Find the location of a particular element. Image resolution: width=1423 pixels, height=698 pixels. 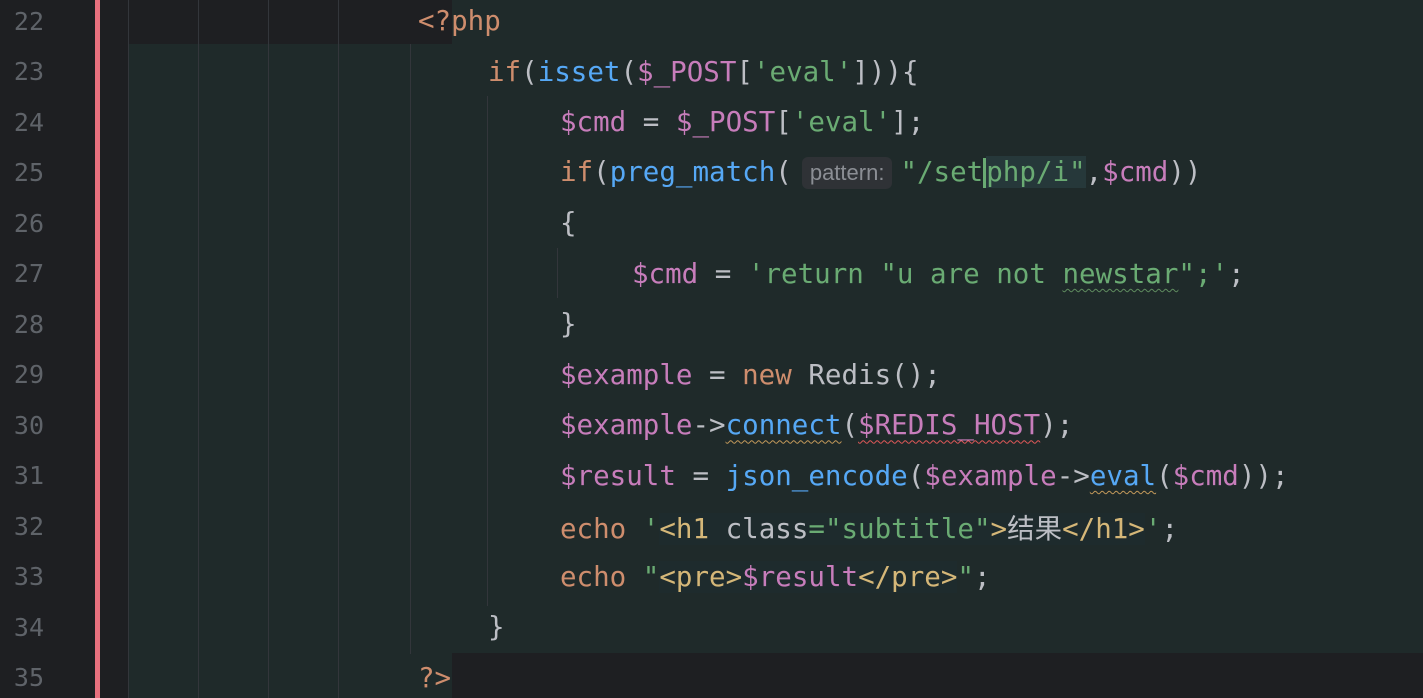

class-name: Redis is located at coordinates (841, 374).